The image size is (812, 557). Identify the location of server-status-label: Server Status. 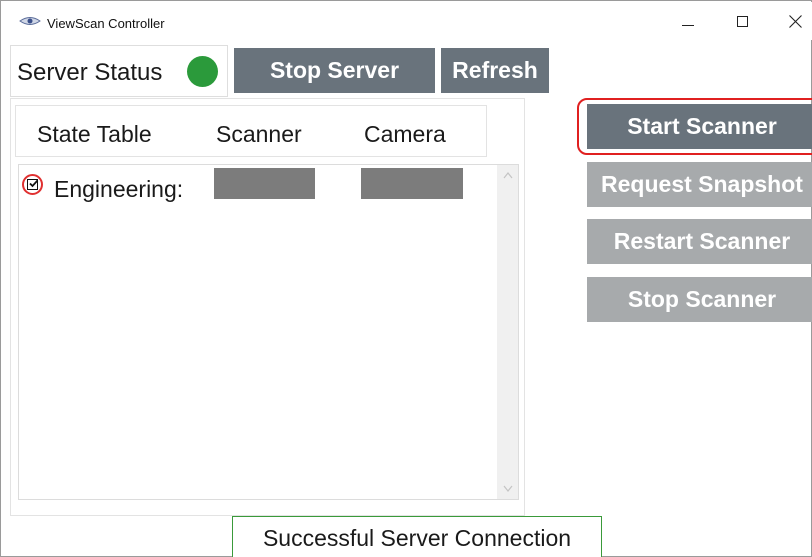
(90, 72).